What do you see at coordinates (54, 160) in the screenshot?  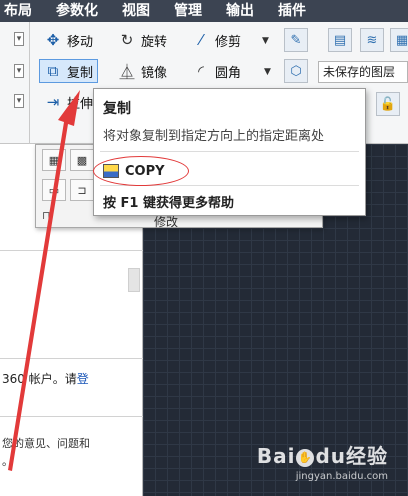 I see `array-icon: ▦` at bounding box center [54, 160].